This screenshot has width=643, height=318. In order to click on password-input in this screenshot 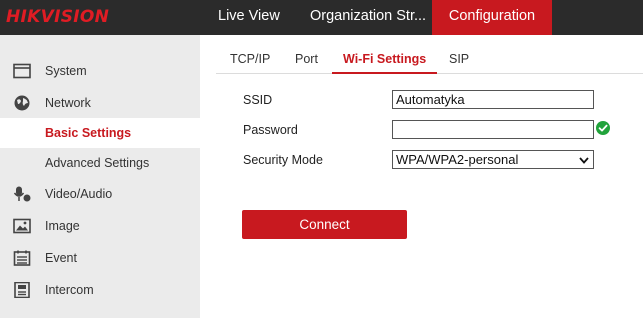, I will do `click(493, 129)`.